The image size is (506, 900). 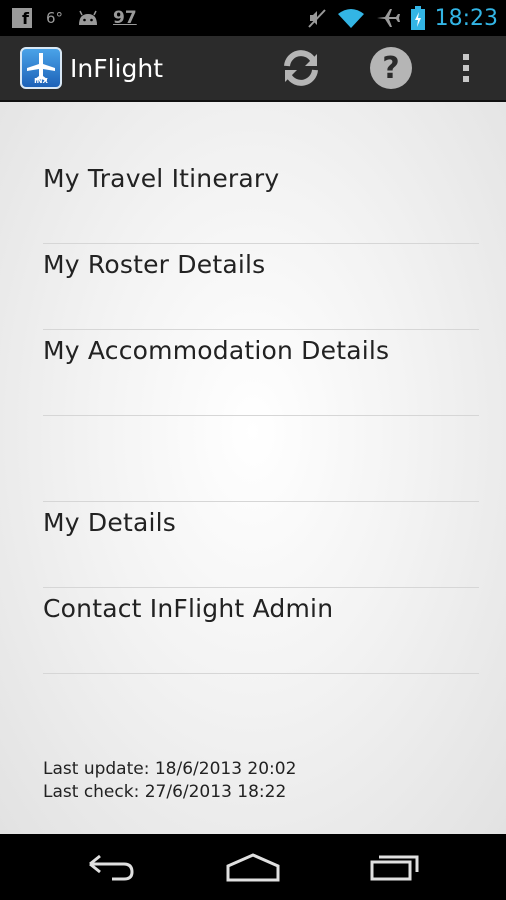 What do you see at coordinates (88, 17) in the screenshot?
I see `android-icon` at bounding box center [88, 17].